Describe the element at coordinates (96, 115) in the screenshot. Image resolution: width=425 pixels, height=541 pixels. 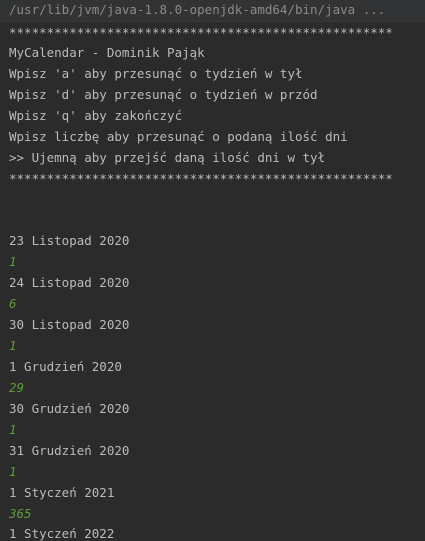
I see `instruction-line: Wpisz 'q' aby zakończyć` at that location.